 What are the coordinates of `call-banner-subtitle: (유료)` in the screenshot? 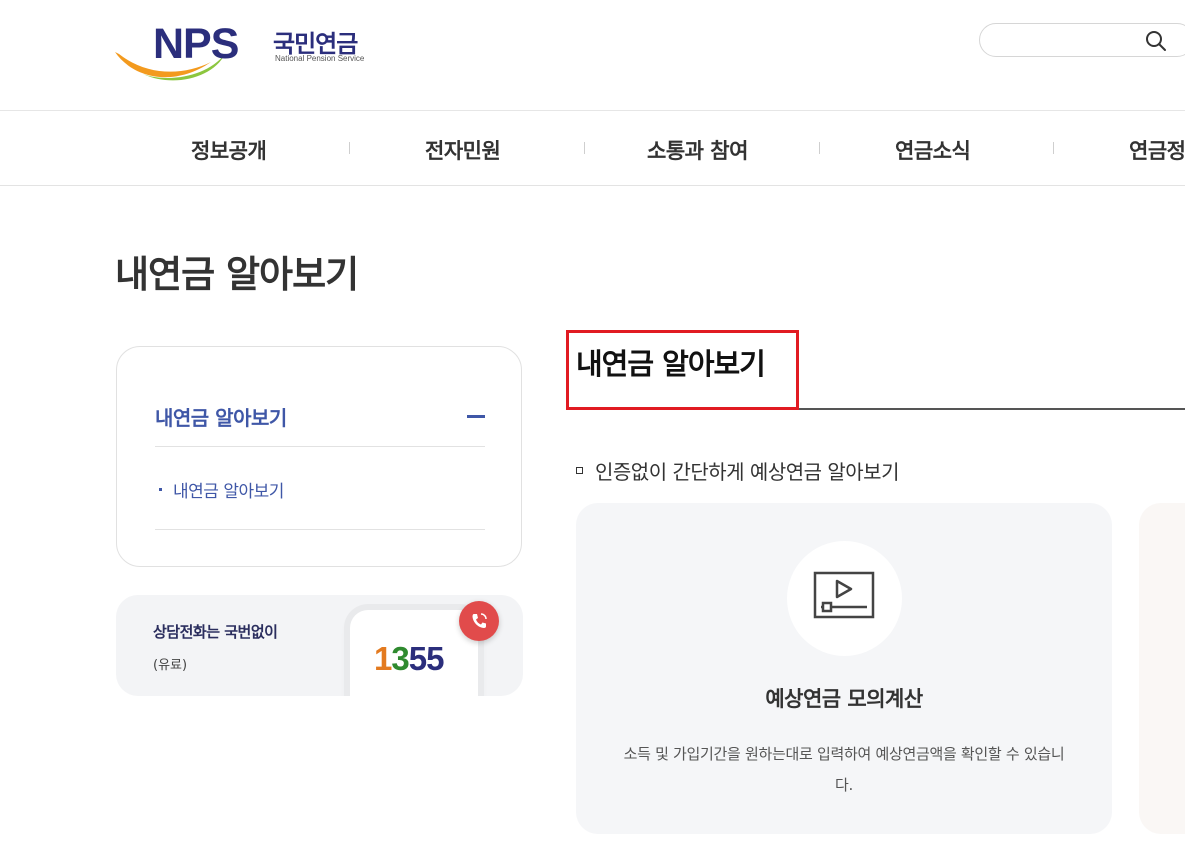 It's located at (170, 665).